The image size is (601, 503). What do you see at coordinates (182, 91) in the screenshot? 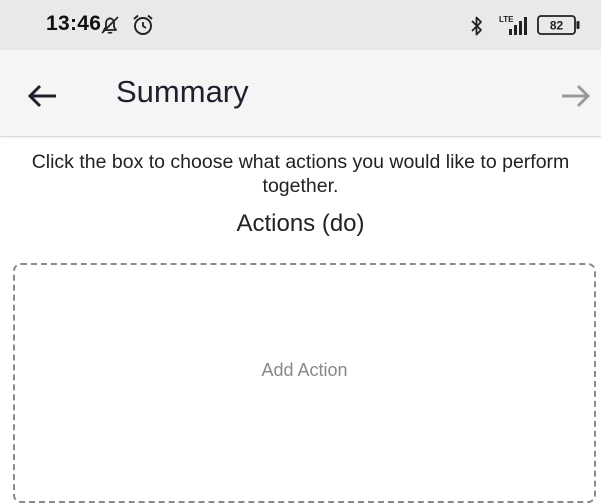
I see `page-title: Summary` at bounding box center [182, 91].